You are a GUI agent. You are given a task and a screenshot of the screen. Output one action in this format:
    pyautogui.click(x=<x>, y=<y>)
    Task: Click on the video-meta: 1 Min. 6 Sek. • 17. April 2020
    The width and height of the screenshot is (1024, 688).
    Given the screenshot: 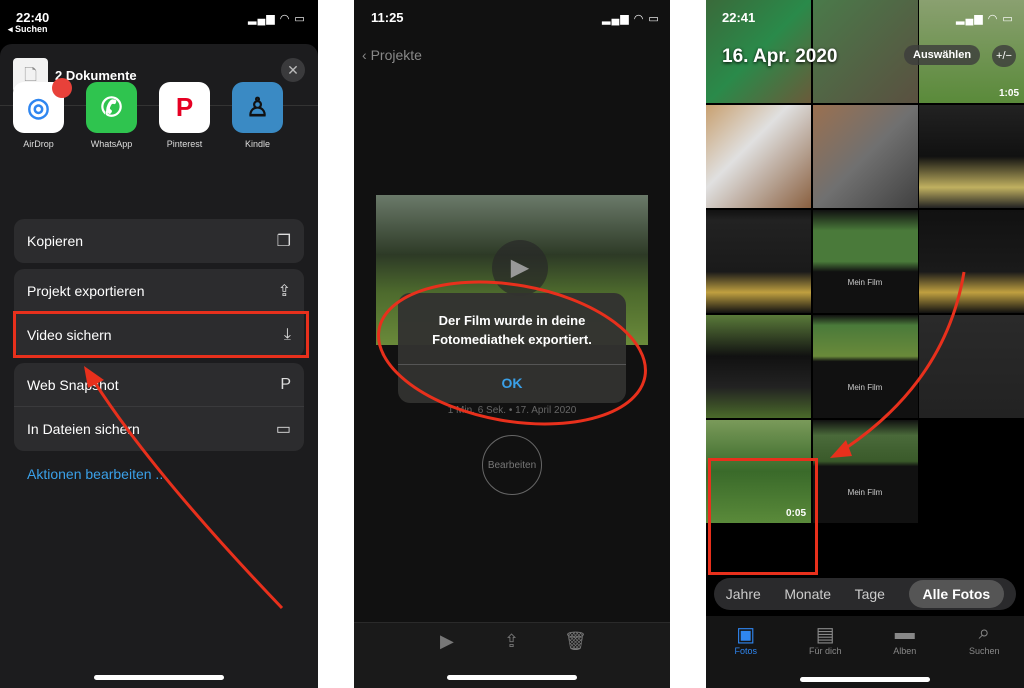 What is the action you would take?
    pyautogui.click(x=512, y=410)
    